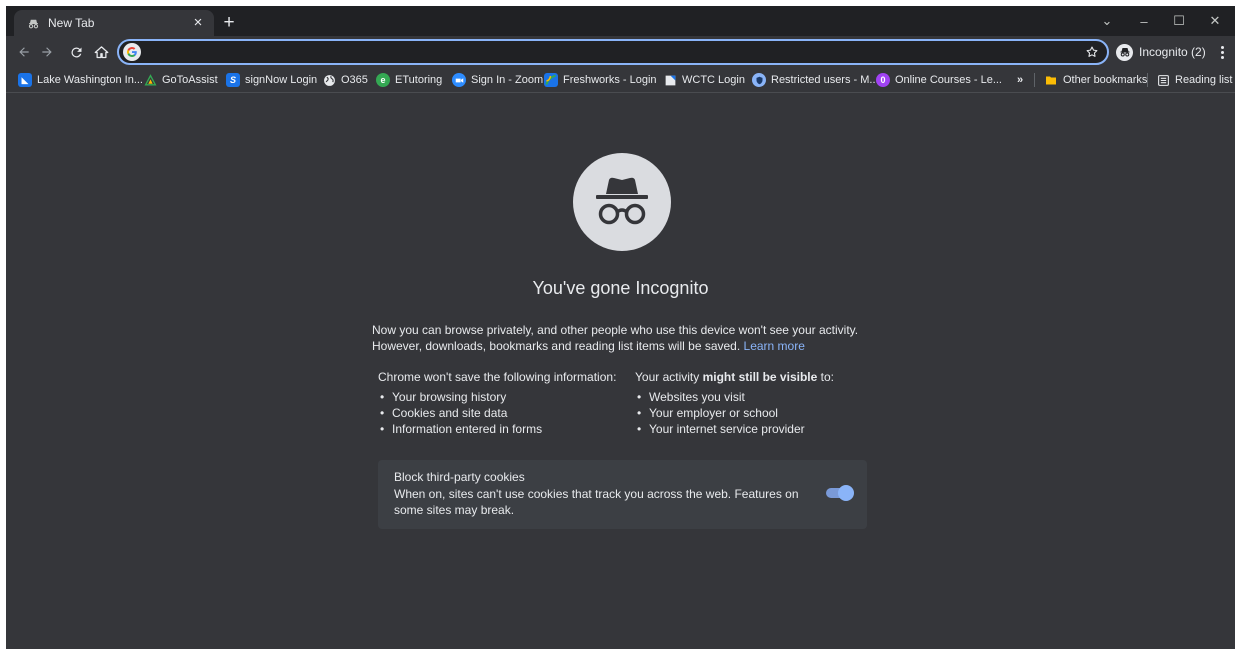  Describe the element at coordinates (71, 23) in the screenshot. I see `tab-title: New Tab` at that location.